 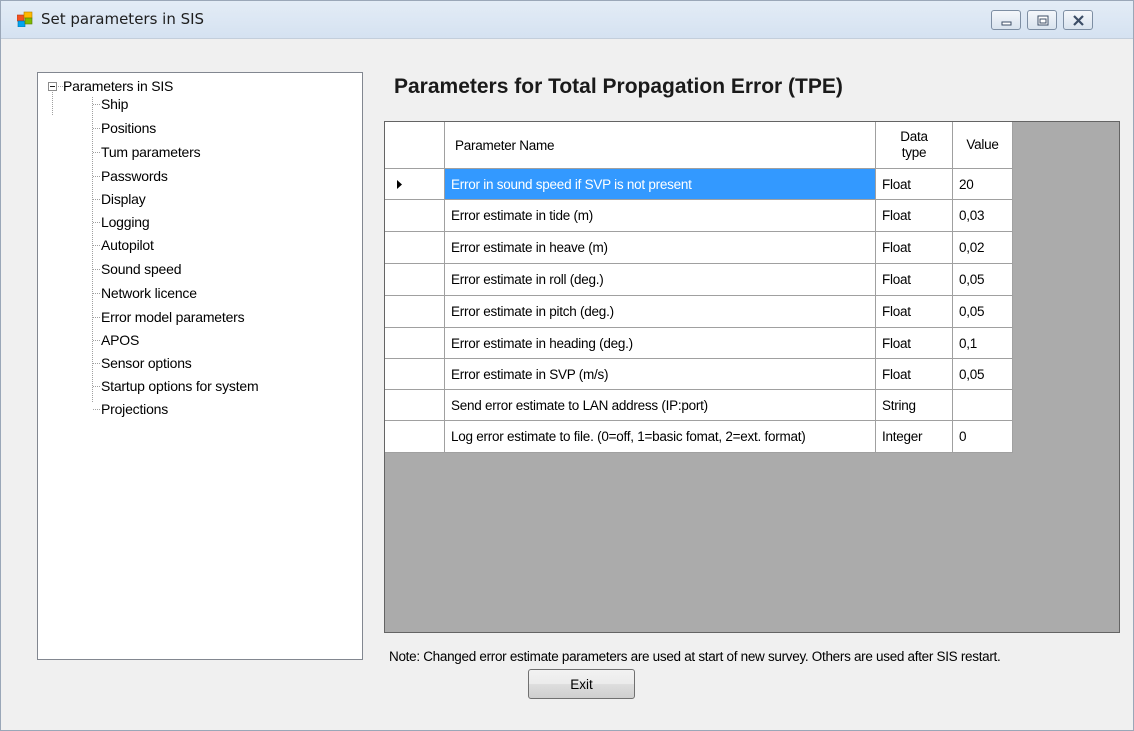 I want to click on cell-value: 0, so click(x=983, y=437).